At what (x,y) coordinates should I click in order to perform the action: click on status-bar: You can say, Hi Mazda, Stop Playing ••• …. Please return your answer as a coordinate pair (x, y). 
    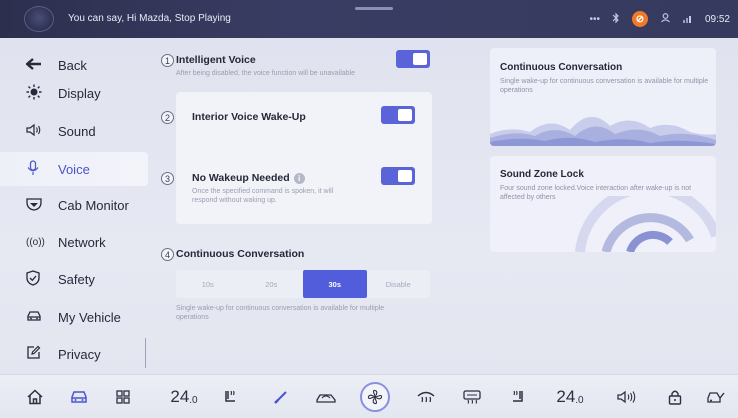
    Looking at the image, I should click on (369, 19).